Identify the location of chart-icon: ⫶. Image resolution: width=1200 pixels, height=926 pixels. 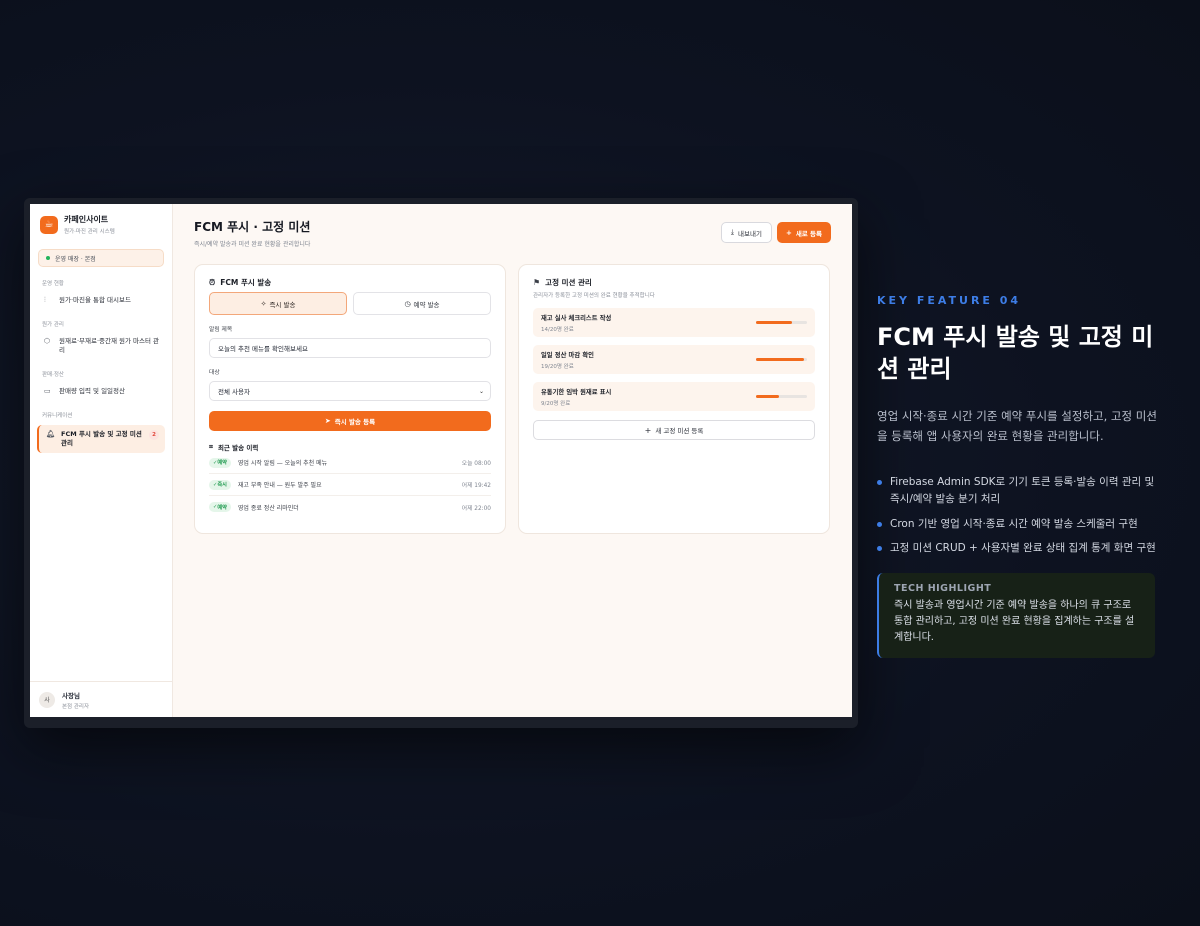
(45, 300).